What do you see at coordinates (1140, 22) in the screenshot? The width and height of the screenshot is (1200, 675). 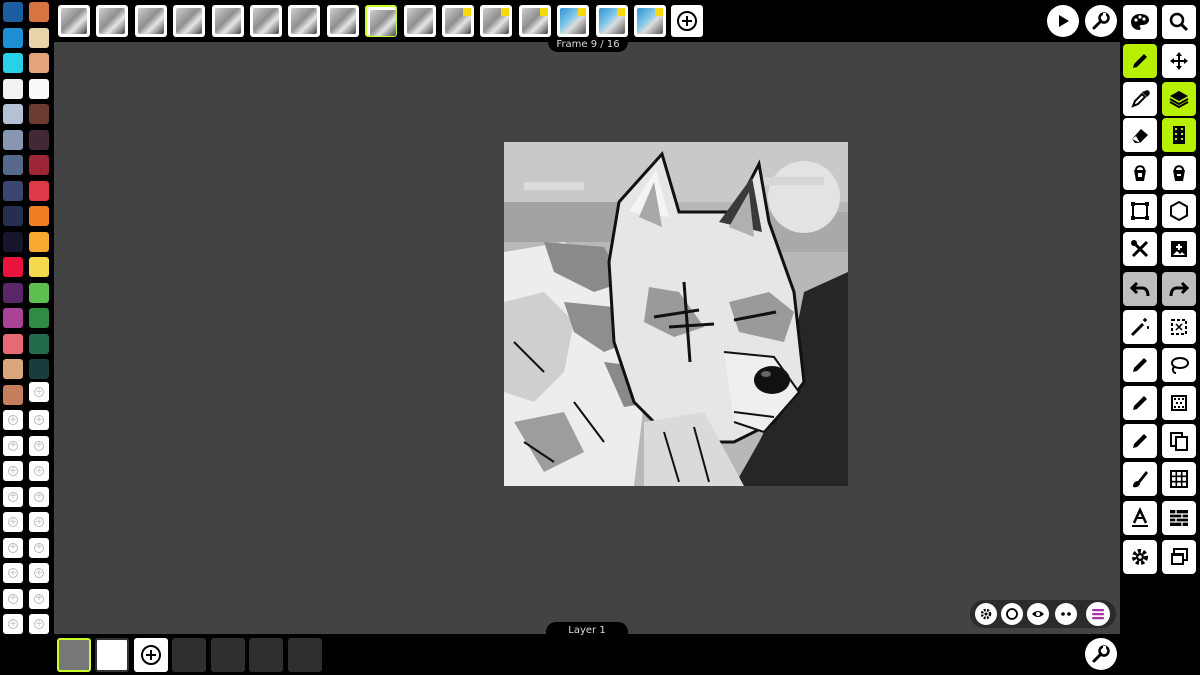 I see `palette-tool` at bounding box center [1140, 22].